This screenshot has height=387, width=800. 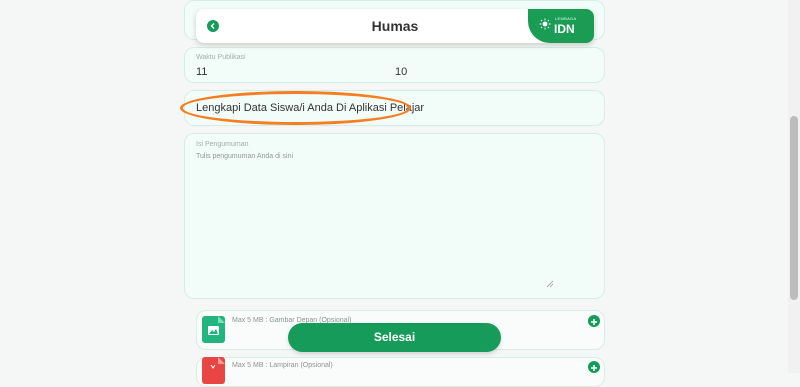 What do you see at coordinates (594, 367) in the screenshot?
I see `add-attachment-button` at bounding box center [594, 367].